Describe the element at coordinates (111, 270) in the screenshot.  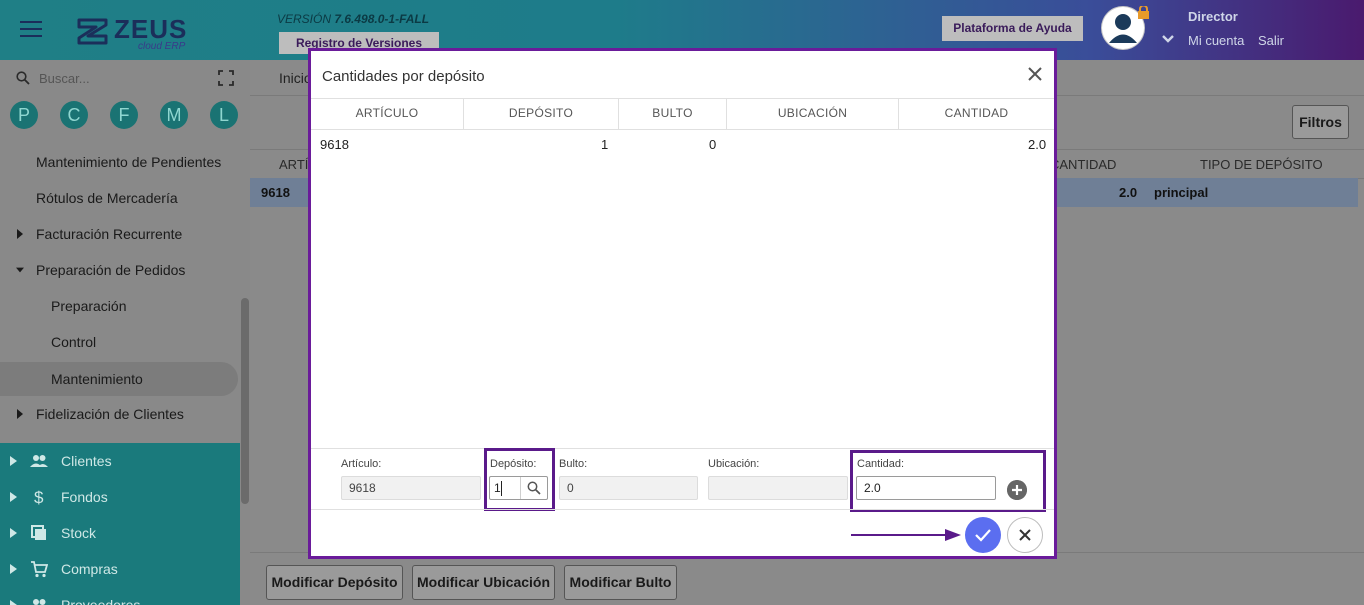
I see `sidebar-item-label: Preparación de Pedidos` at that location.